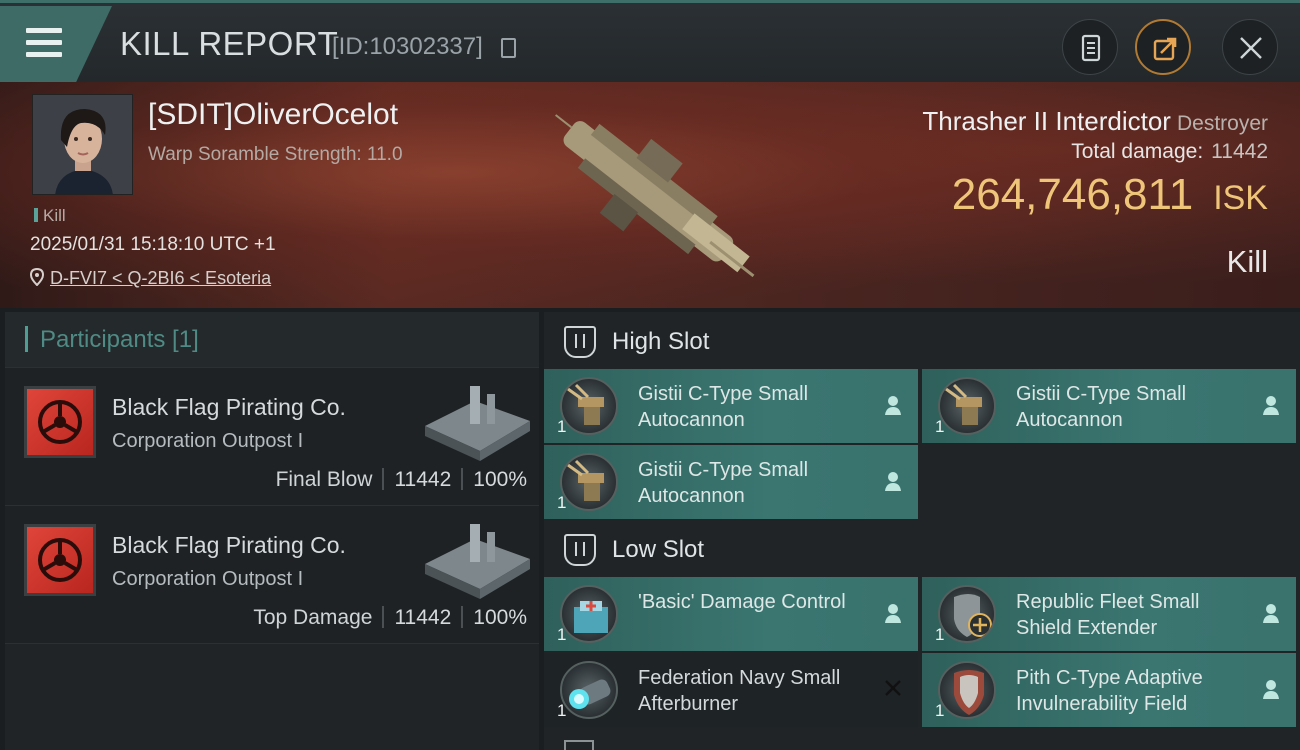  I want to click on isk-value: 264,746,811 ISK, so click(1109, 194).